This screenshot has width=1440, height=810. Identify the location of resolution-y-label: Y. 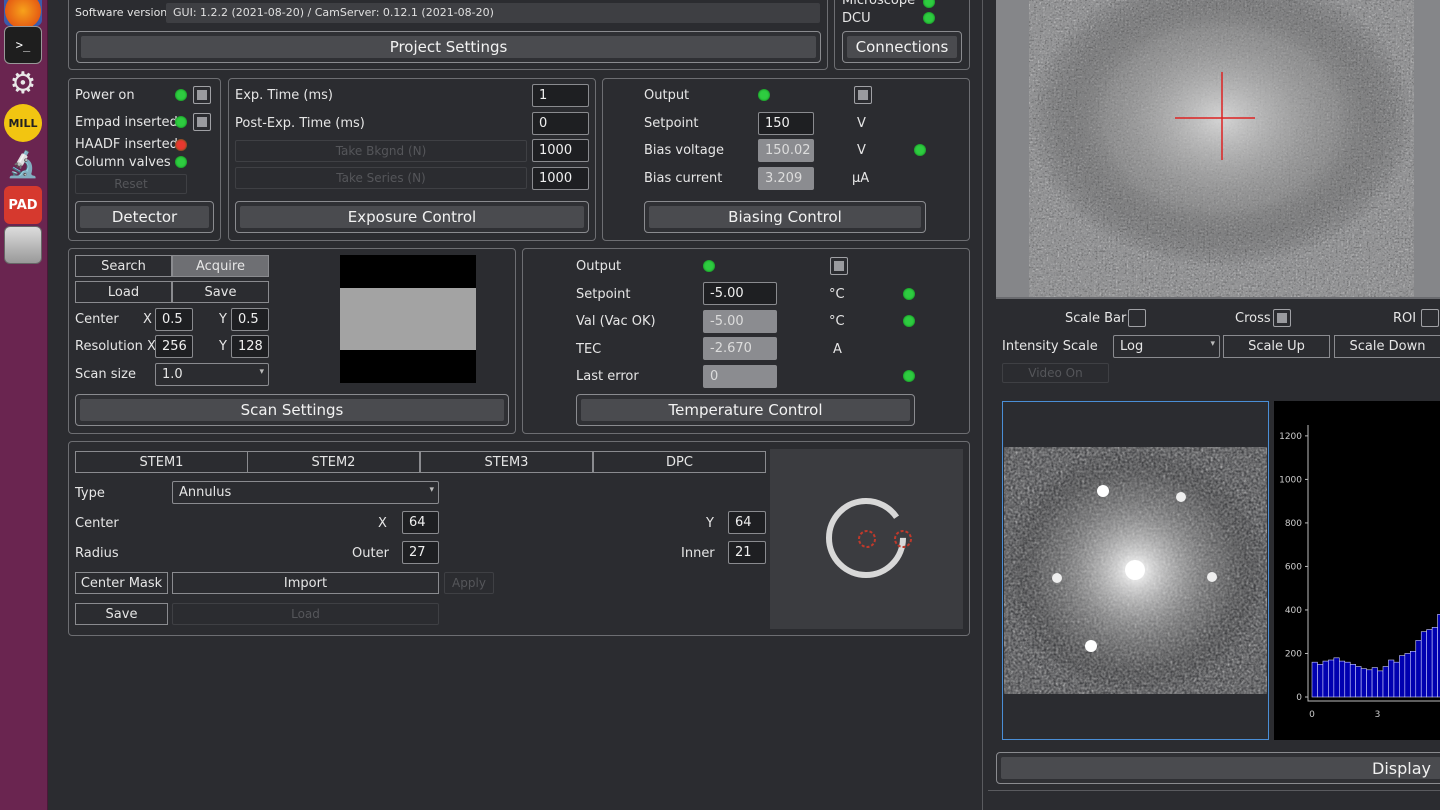
(223, 346).